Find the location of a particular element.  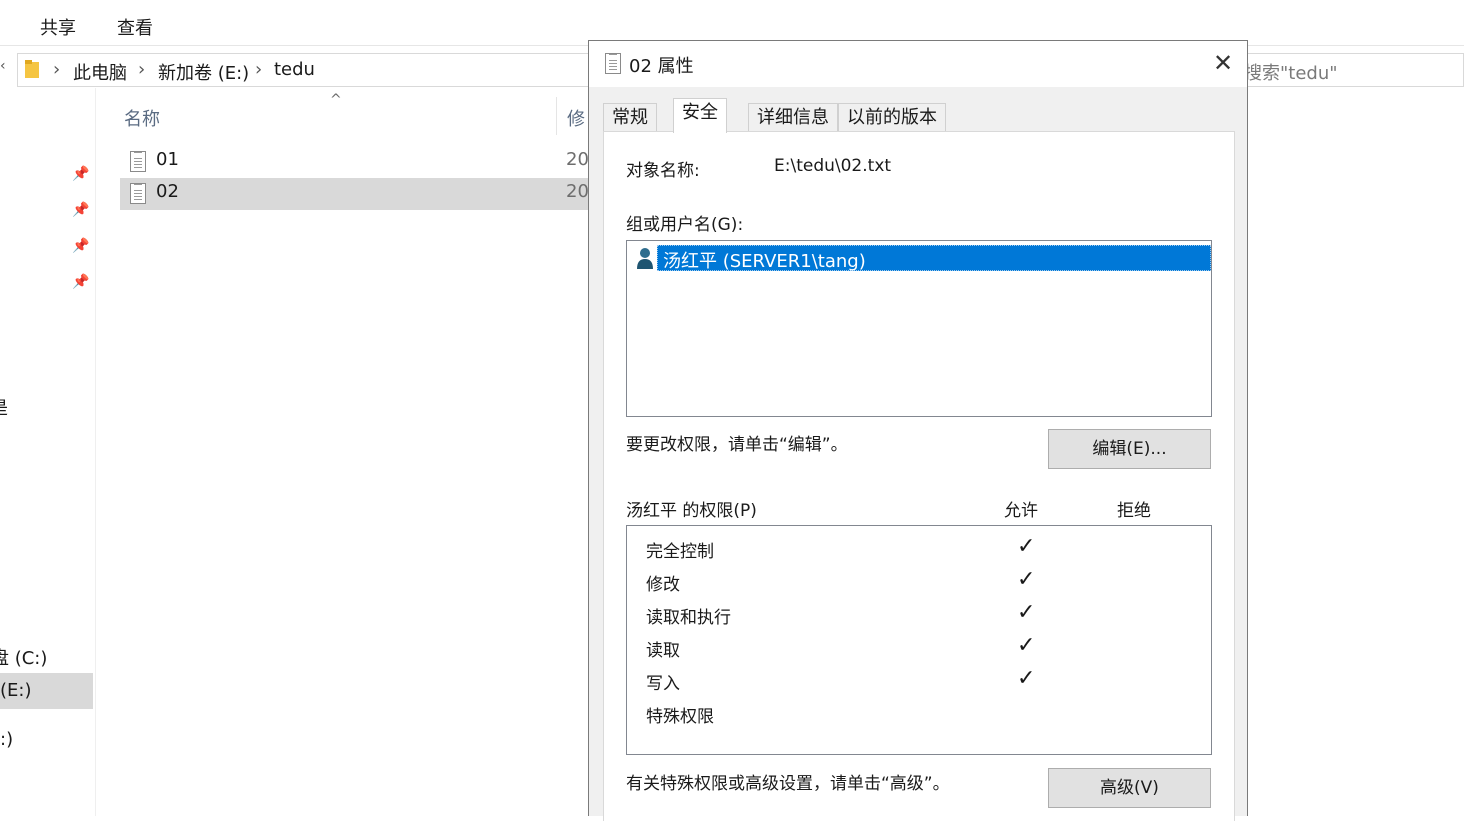

column-header-name: 名称 is located at coordinates (142, 118).